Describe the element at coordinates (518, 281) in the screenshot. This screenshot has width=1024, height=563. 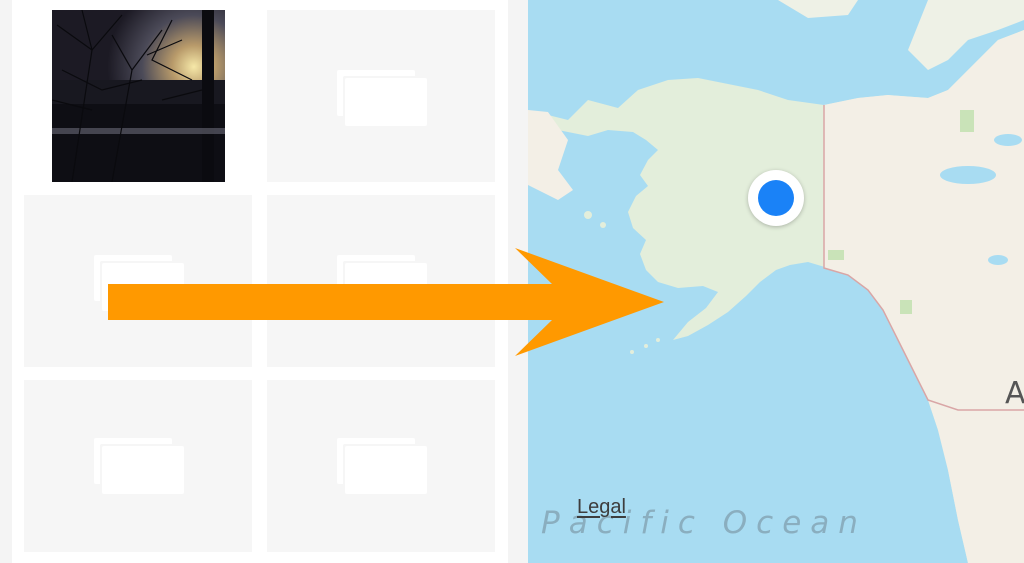
I see `gallery-gutter-right` at that location.